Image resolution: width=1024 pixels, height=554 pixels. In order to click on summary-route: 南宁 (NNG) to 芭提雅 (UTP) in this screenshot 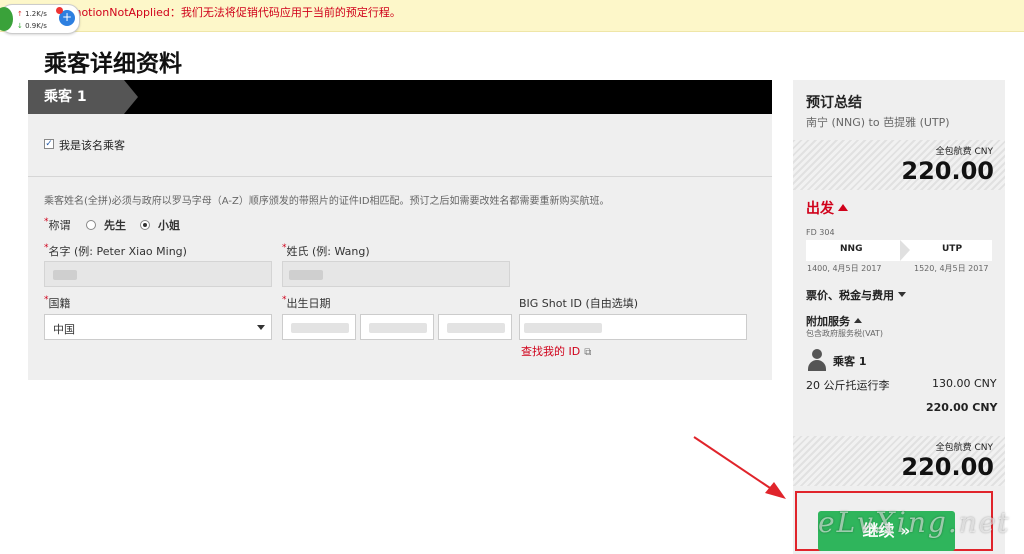, I will do `click(878, 122)`.